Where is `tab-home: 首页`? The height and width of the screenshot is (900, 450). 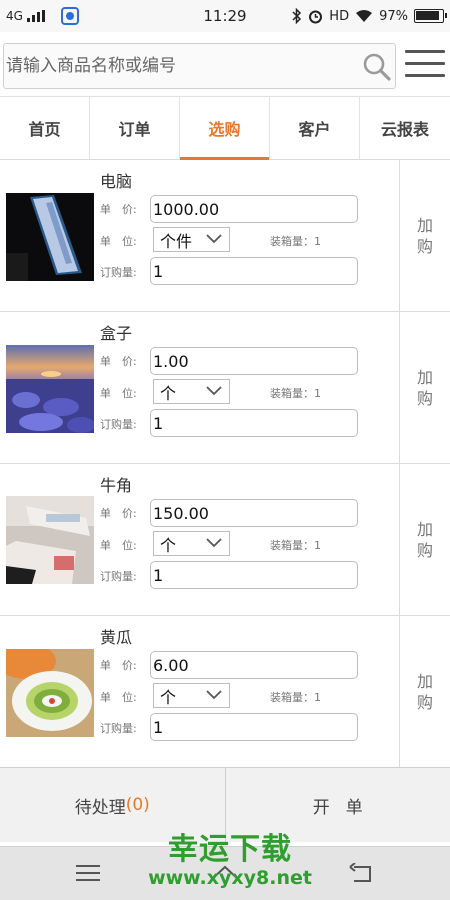
tab-home: 首页 is located at coordinates (45, 128).